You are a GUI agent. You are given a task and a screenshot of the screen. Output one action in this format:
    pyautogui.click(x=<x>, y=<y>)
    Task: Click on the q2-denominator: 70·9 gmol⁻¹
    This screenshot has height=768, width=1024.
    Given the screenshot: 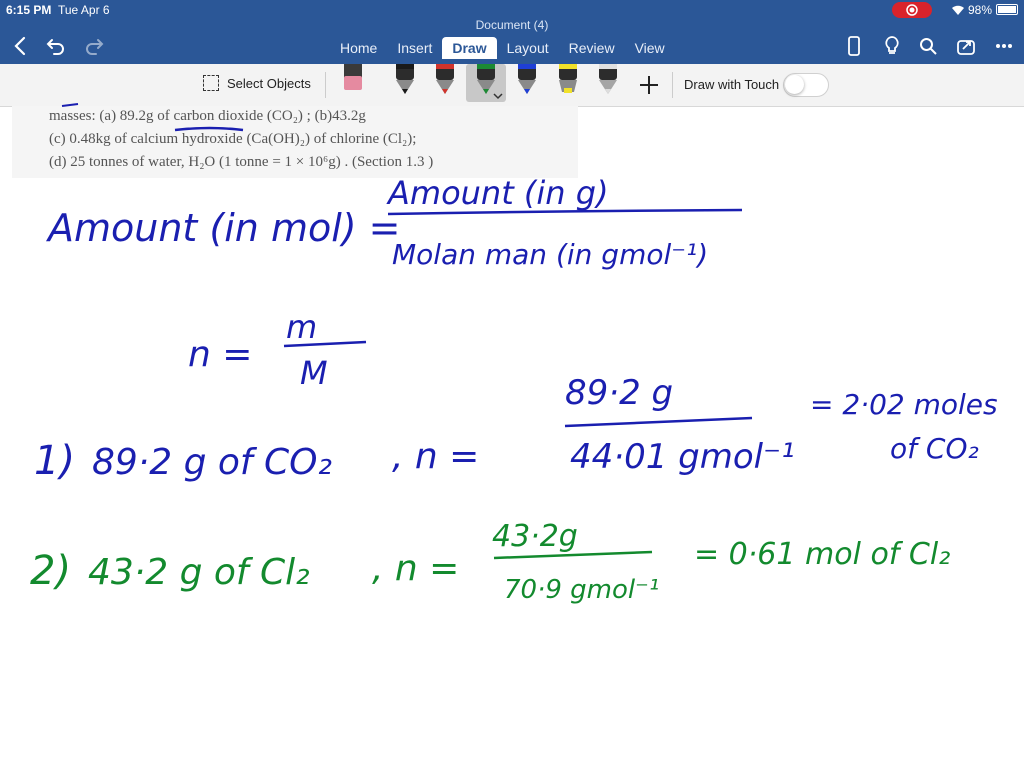 What is the action you would take?
    pyautogui.click(x=581, y=590)
    